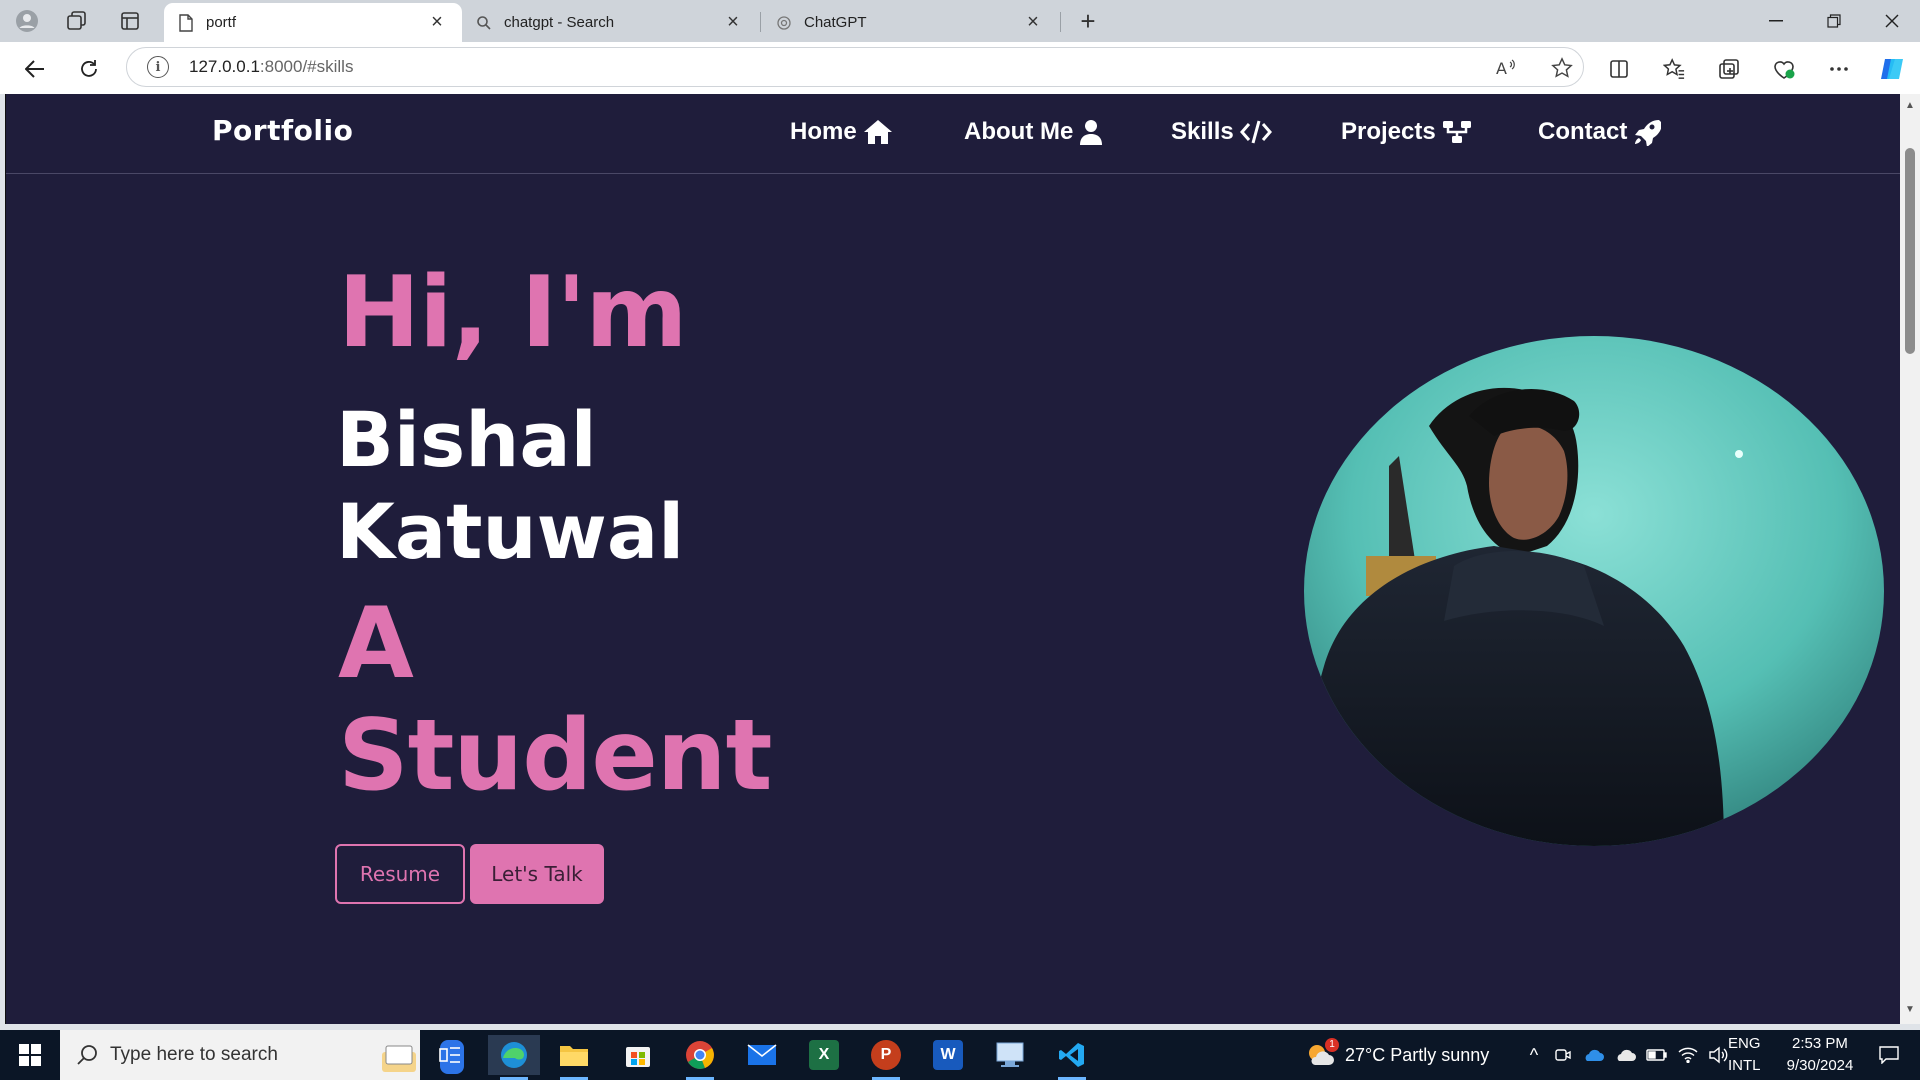 This screenshot has width=1920, height=1080. What do you see at coordinates (186, 22) in the screenshot?
I see `page-icon` at bounding box center [186, 22].